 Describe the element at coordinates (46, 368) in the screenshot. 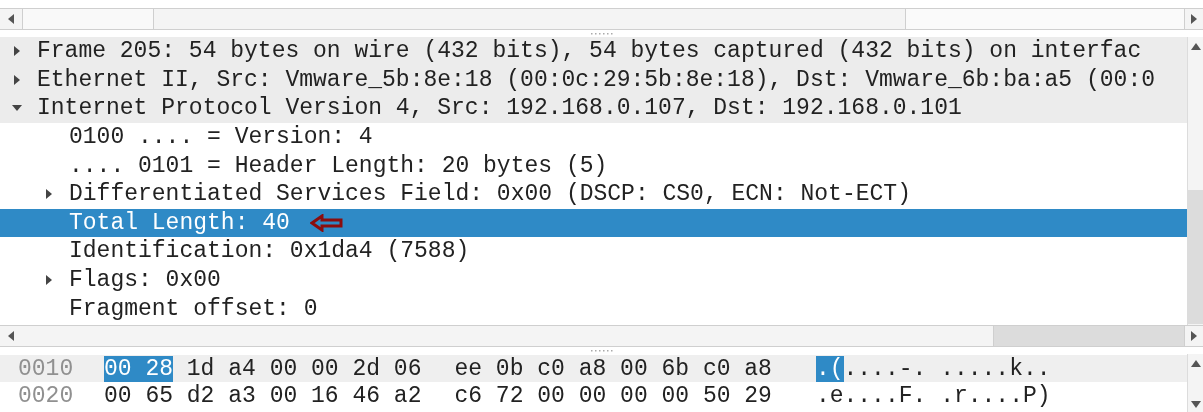

I see `hex-offset: 0010` at that location.